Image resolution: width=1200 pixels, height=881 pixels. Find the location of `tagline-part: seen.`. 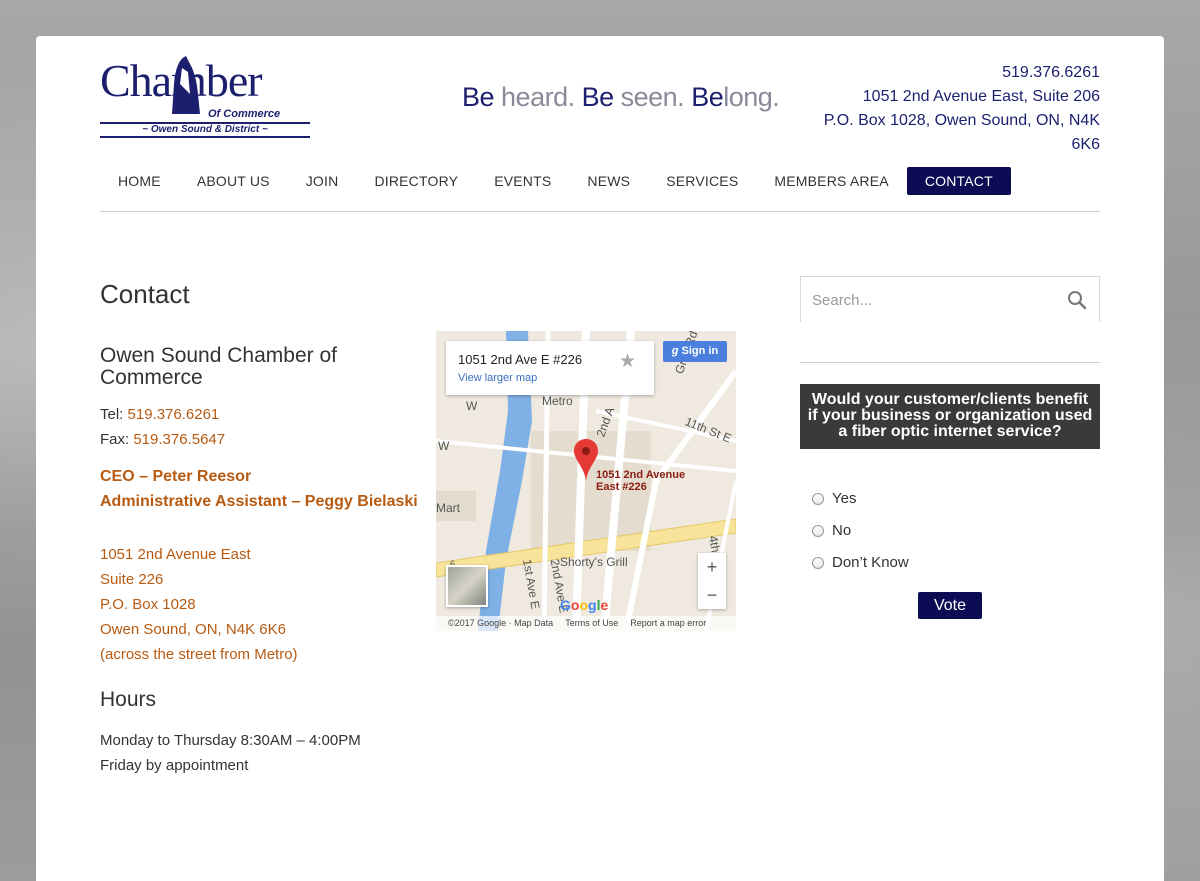

tagline-part: seen. is located at coordinates (652, 97).